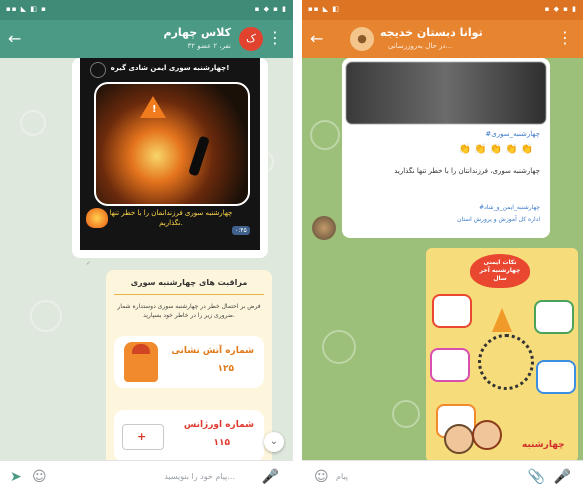 The image size is (583, 497). I want to click on hashtags-footer: #چهارشنبه_ایمن_و_شاد, so click(509, 207).